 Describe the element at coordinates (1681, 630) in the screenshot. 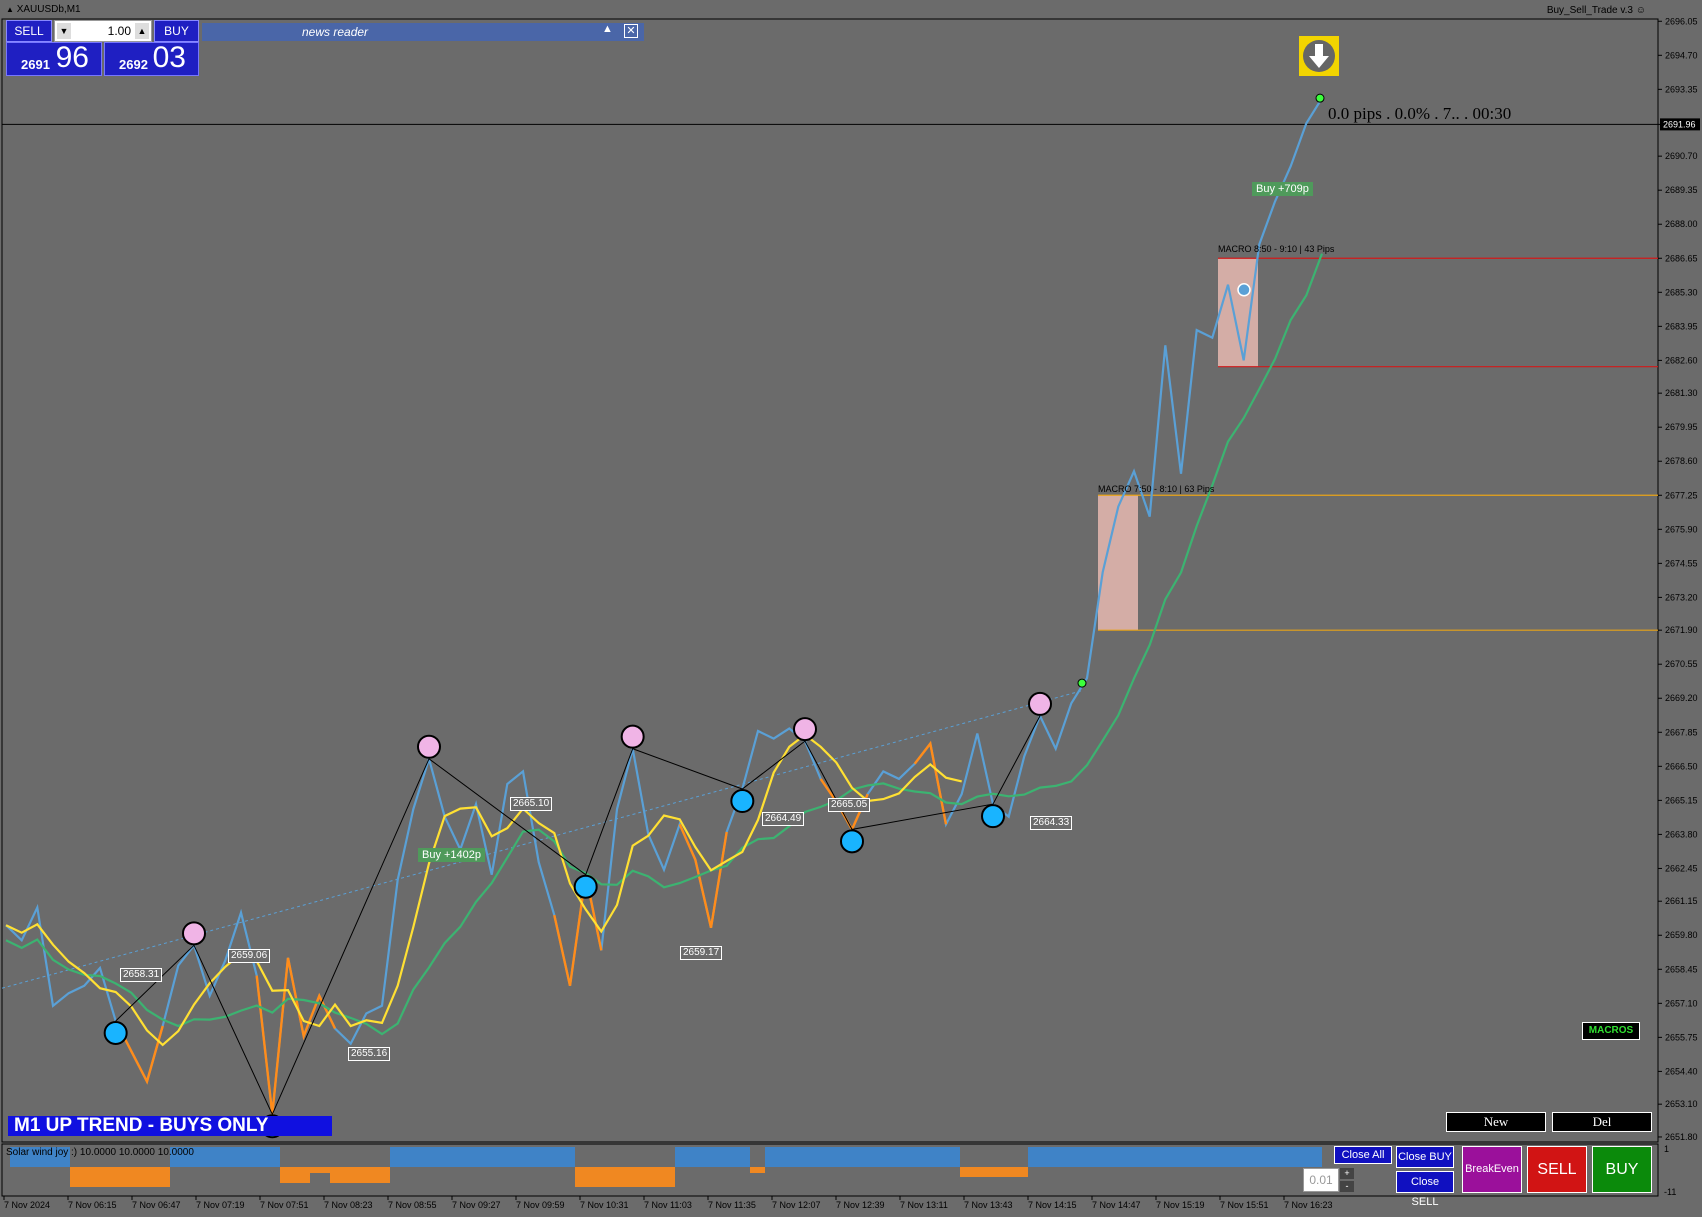

I see `y-tick-label: 2671.90` at that location.